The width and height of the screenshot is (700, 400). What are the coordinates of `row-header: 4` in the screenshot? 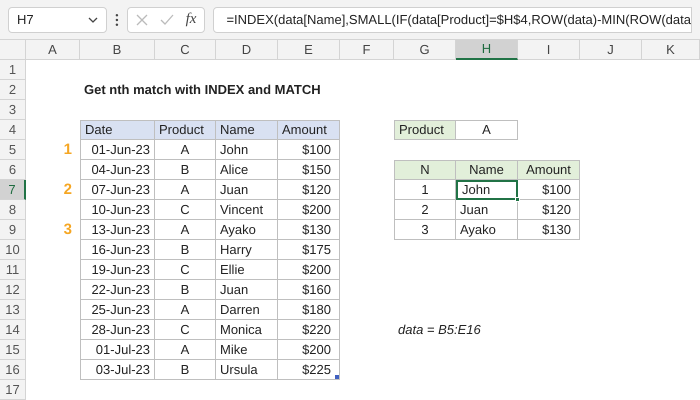 It's located at (13, 130).